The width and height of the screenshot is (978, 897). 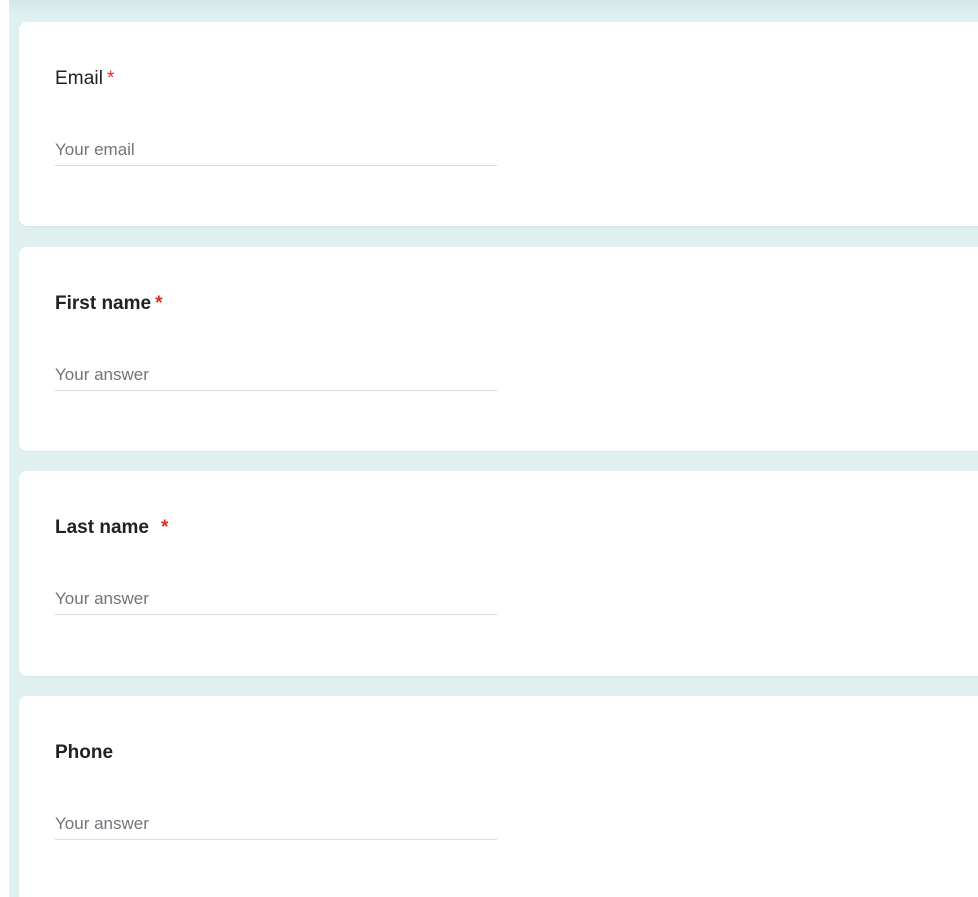 I want to click on header-shadow, so click(x=493, y=7).